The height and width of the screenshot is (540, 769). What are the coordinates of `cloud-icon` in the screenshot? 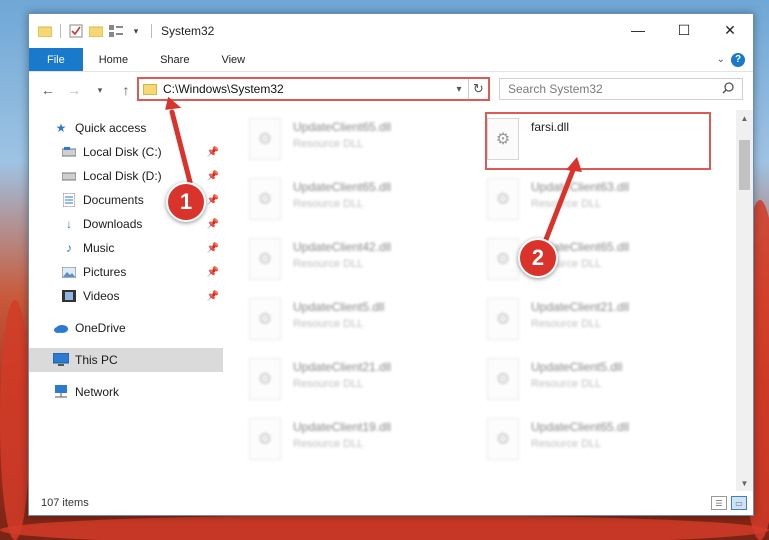 It's located at (61, 328).